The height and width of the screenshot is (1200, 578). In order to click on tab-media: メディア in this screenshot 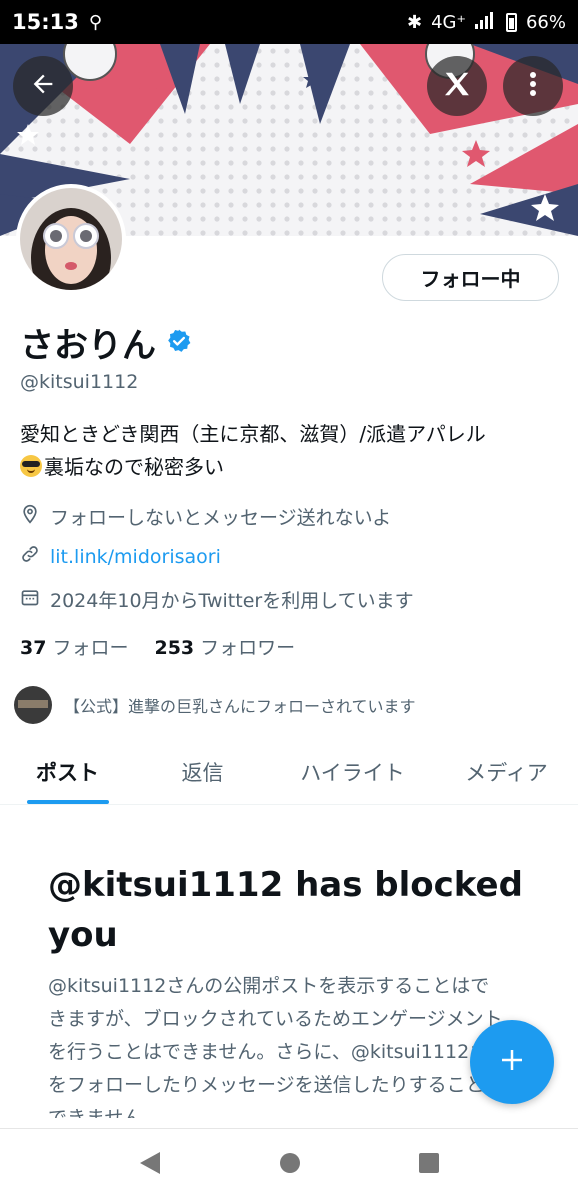, I will do `click(506, 772)`.